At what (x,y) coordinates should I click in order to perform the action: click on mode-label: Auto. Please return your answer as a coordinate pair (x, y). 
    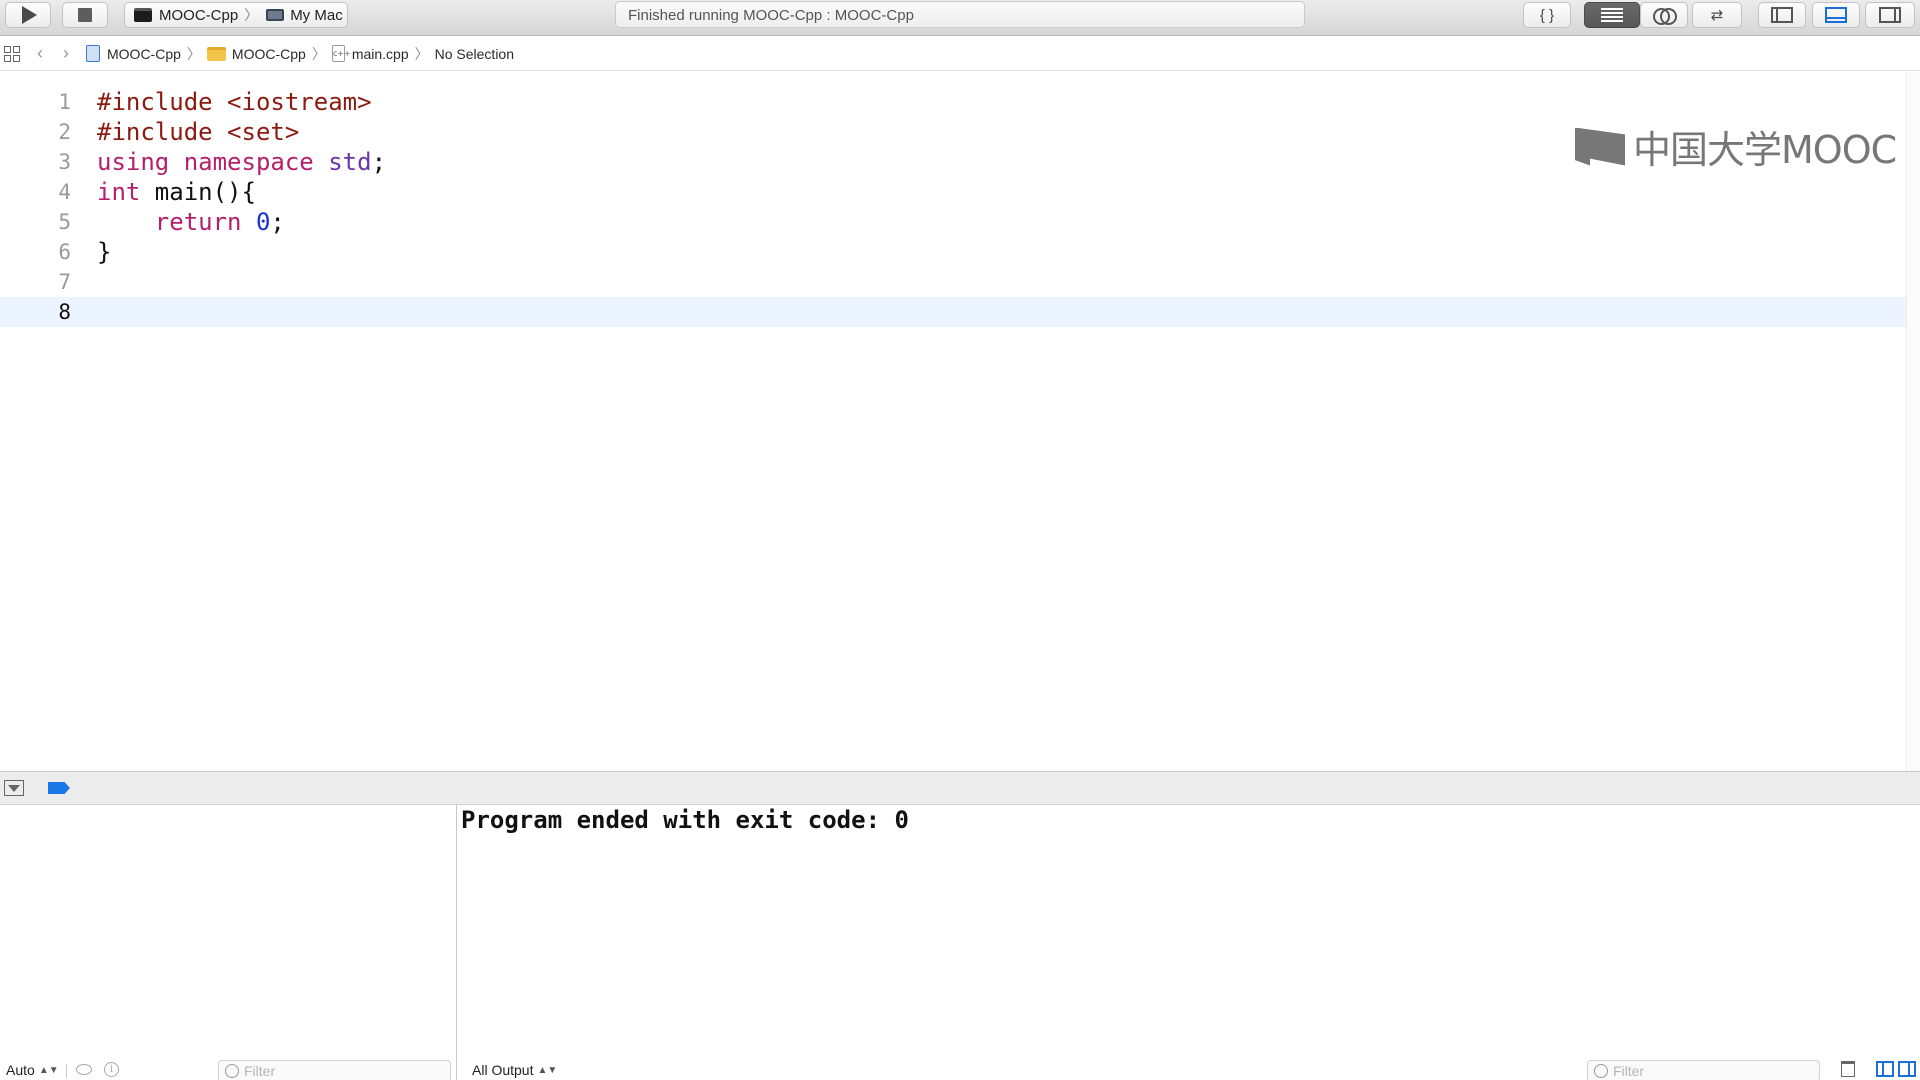
    Looking at the image, I should click on (20, 1070).